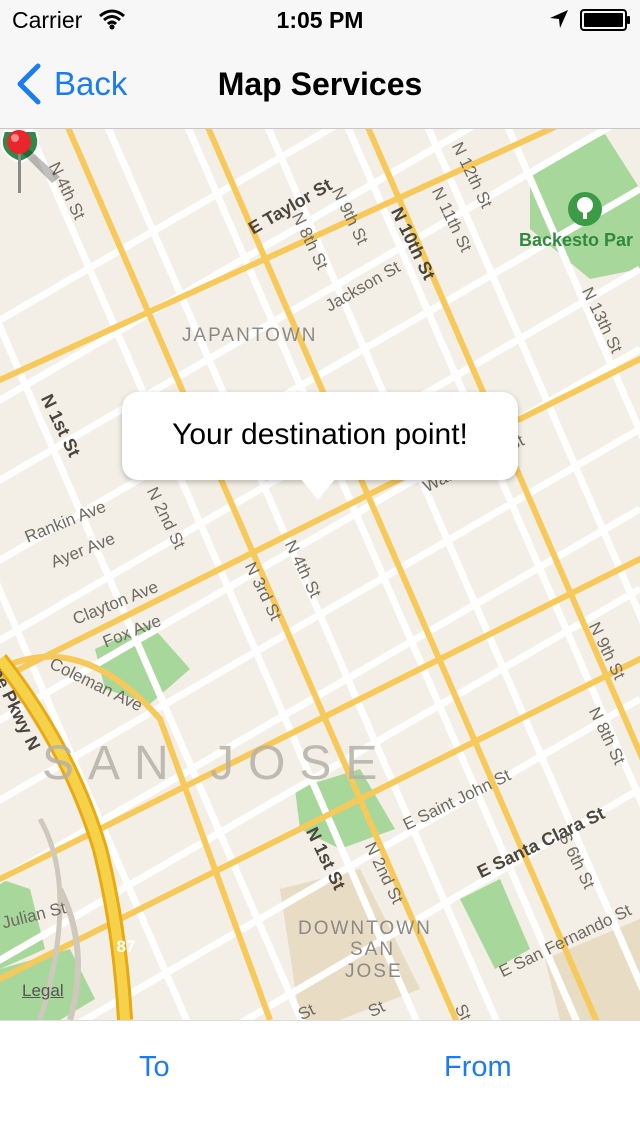 The width and height of the screenshot is (640, 1137). I want to click on from-button: From, so click(478, 1067).